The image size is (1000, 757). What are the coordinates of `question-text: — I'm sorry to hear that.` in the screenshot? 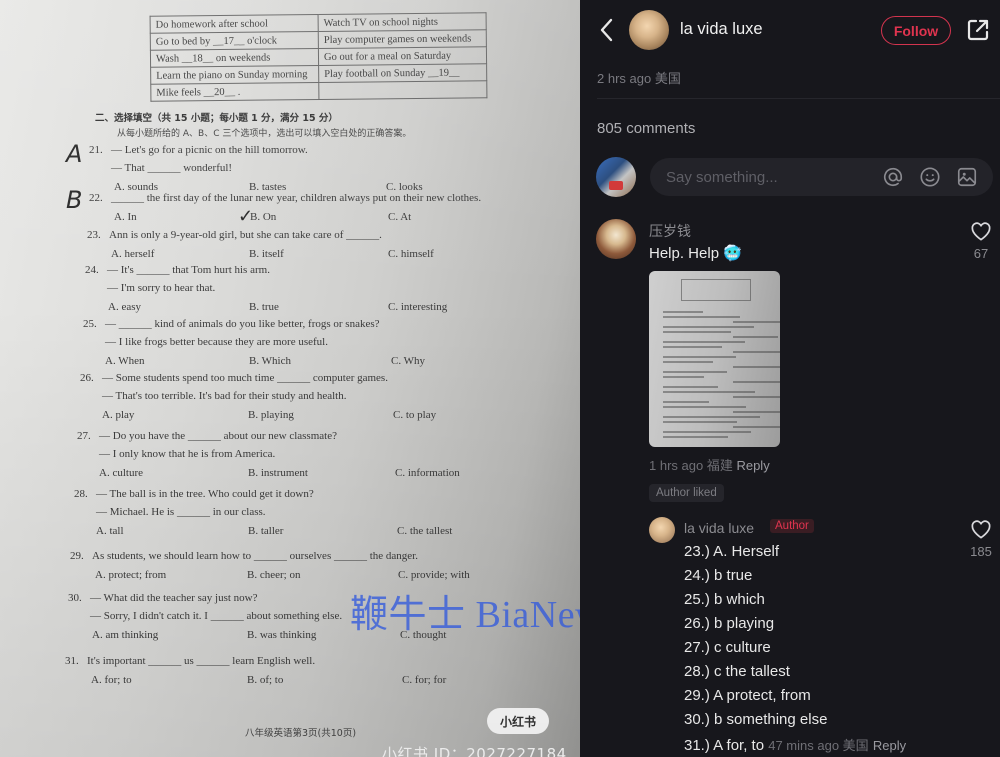 It's located at (161, 288).